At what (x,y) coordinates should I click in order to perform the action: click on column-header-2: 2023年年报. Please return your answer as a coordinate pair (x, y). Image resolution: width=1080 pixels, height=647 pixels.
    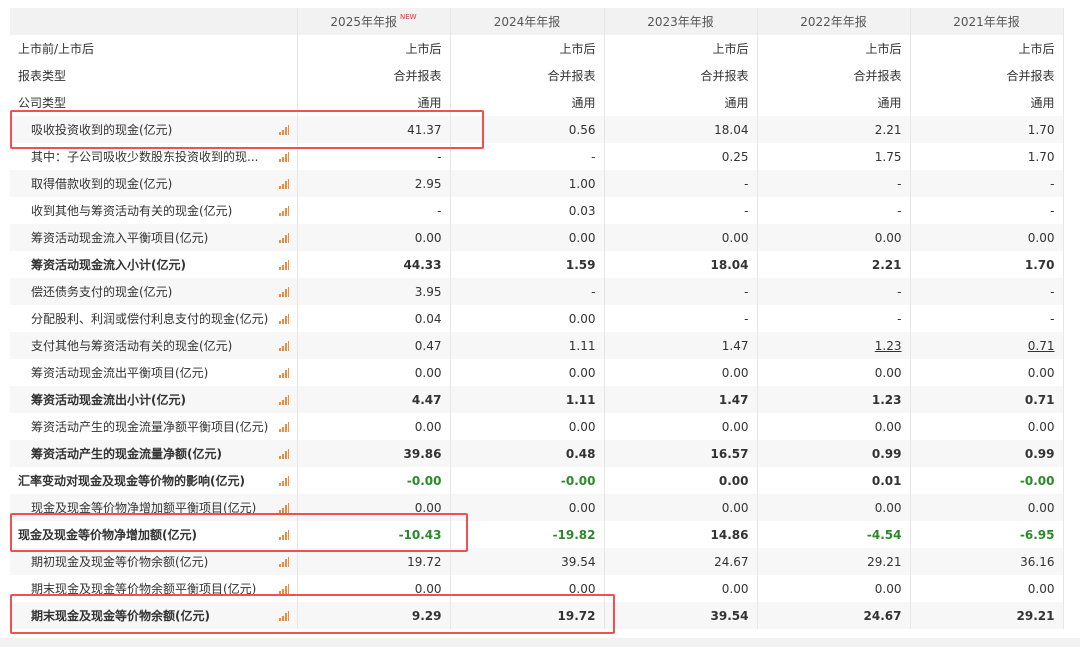
    Looking at the image, I should click on (681, 21).